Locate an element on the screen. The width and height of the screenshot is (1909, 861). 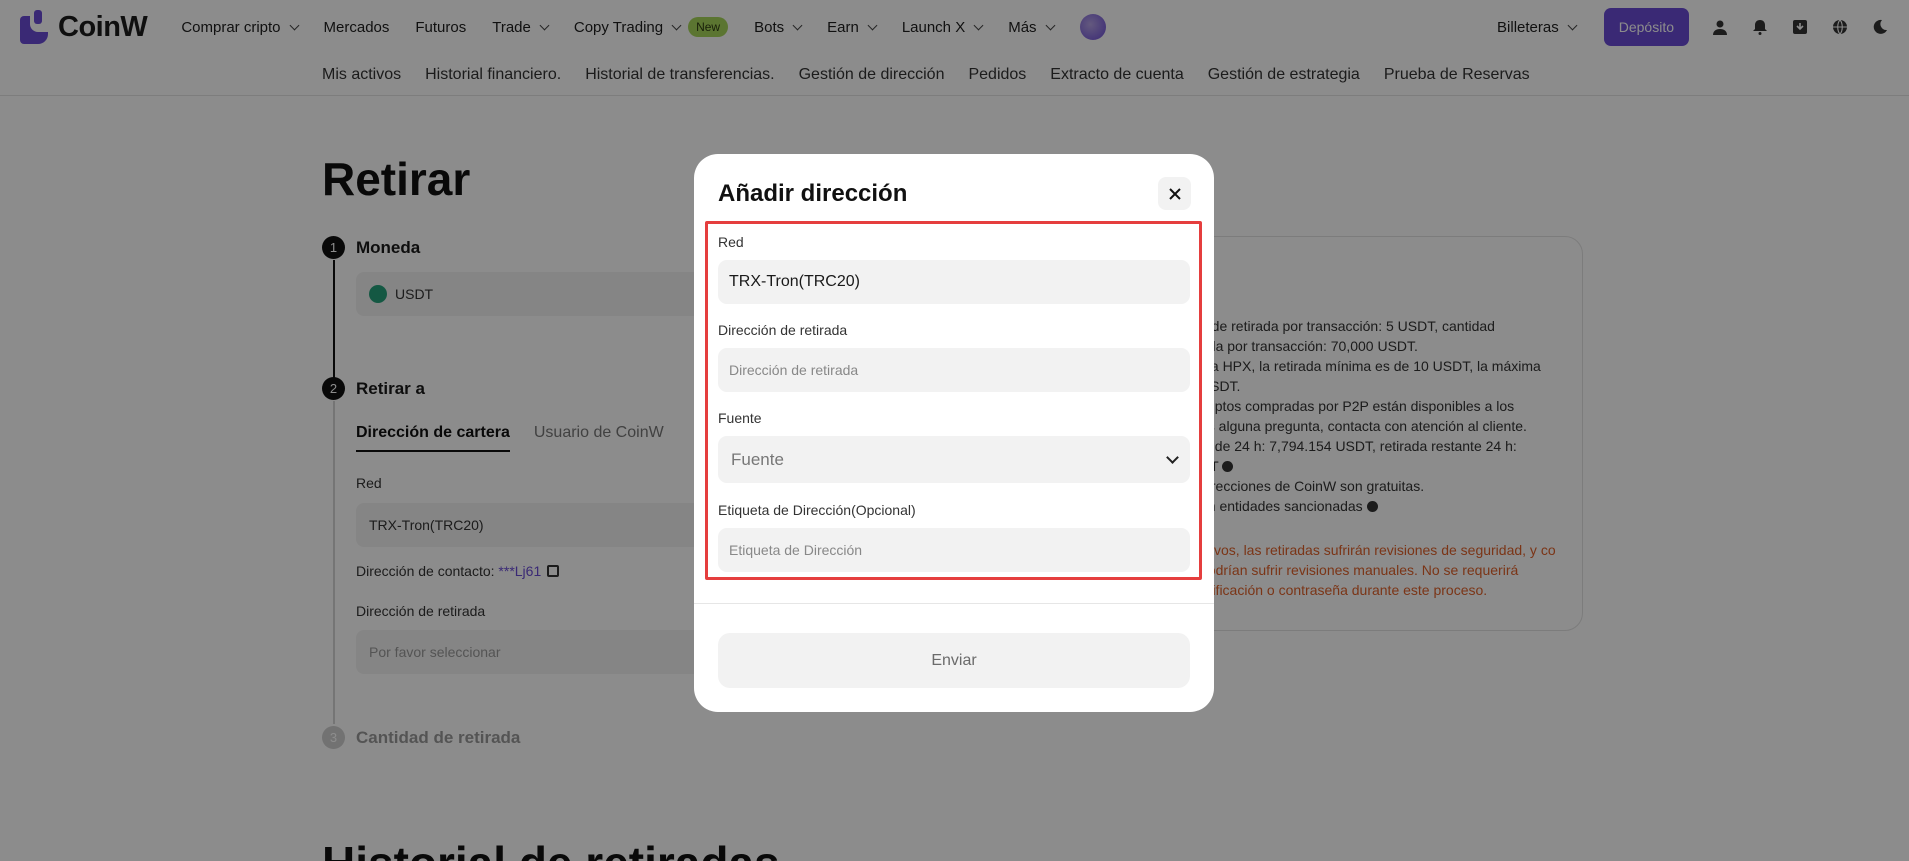
close-icon is located at coordinates (1174, 193).